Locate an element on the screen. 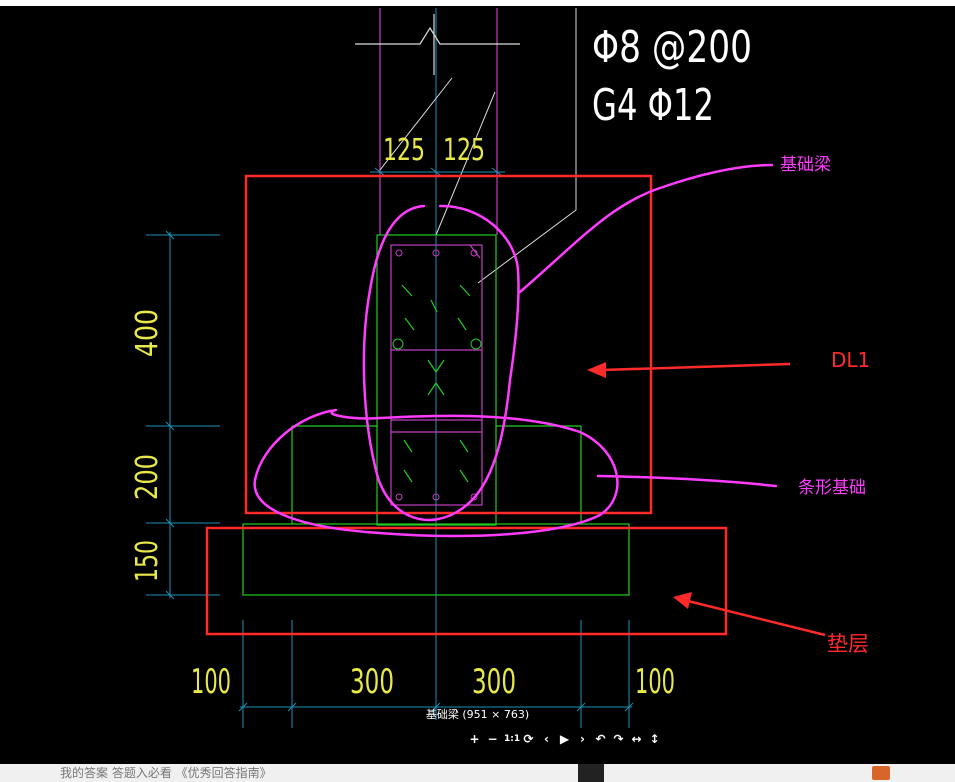 This screenshot has width=955, height=782. play-button: ▶ is located at coordinates (564, 739).